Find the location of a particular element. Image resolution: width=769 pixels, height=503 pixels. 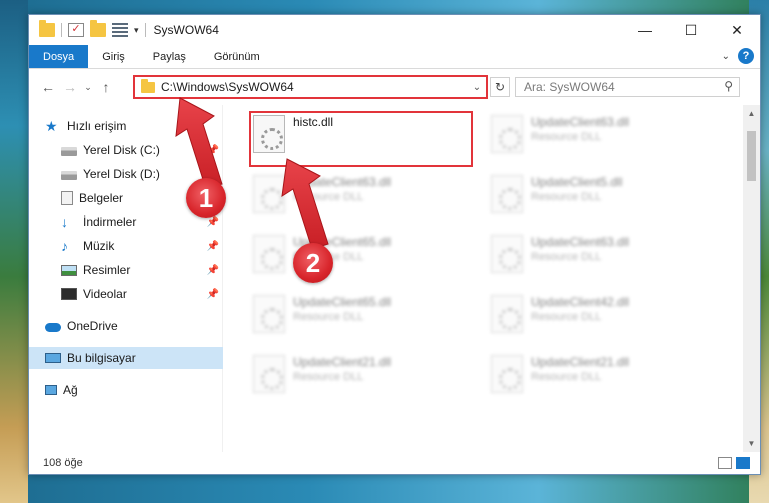

scroll-down-icon: ▼ is located at coordinates (751, 443).